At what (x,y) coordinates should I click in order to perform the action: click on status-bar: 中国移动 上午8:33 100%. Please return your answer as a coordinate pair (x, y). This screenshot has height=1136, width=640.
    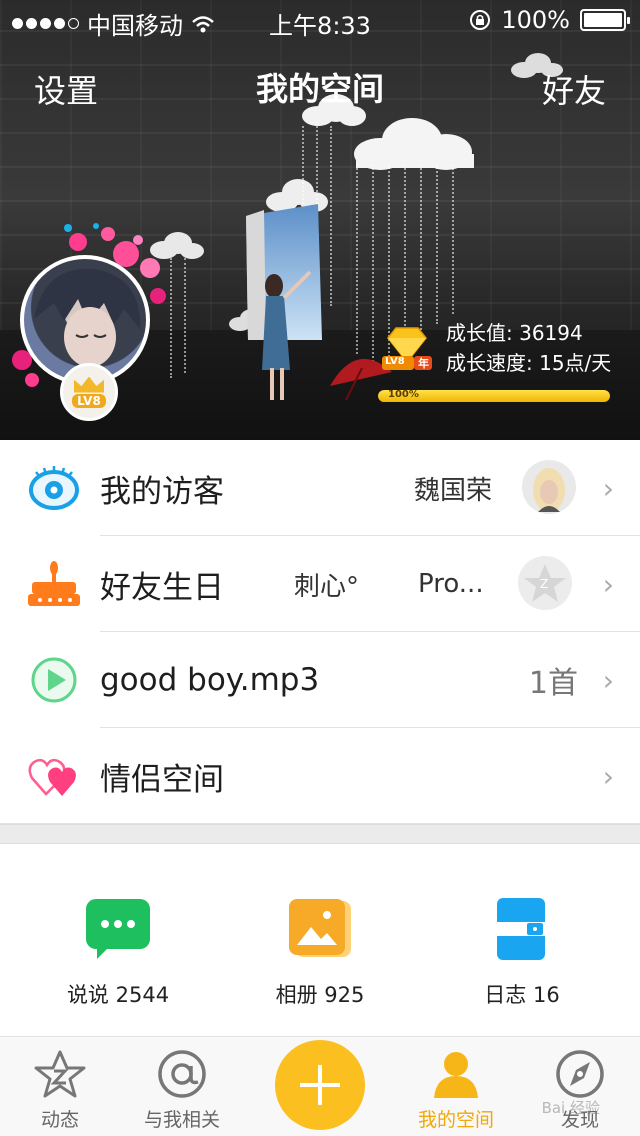
    Looking at the image, I should click on (320, 20).